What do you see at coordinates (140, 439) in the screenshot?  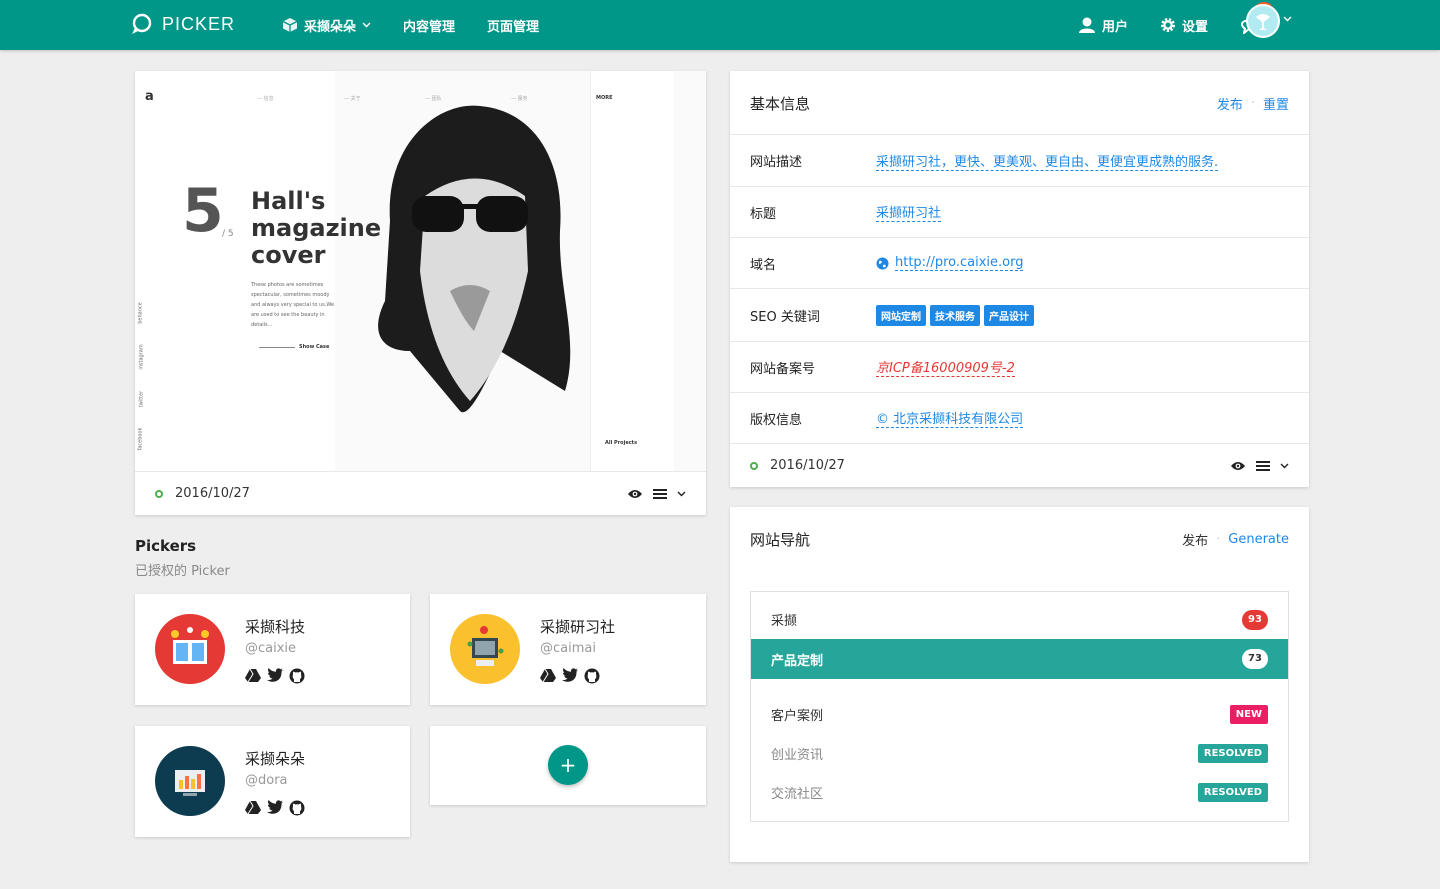 I see `preview-social-link: facebook` at bounding box center [140, 439].